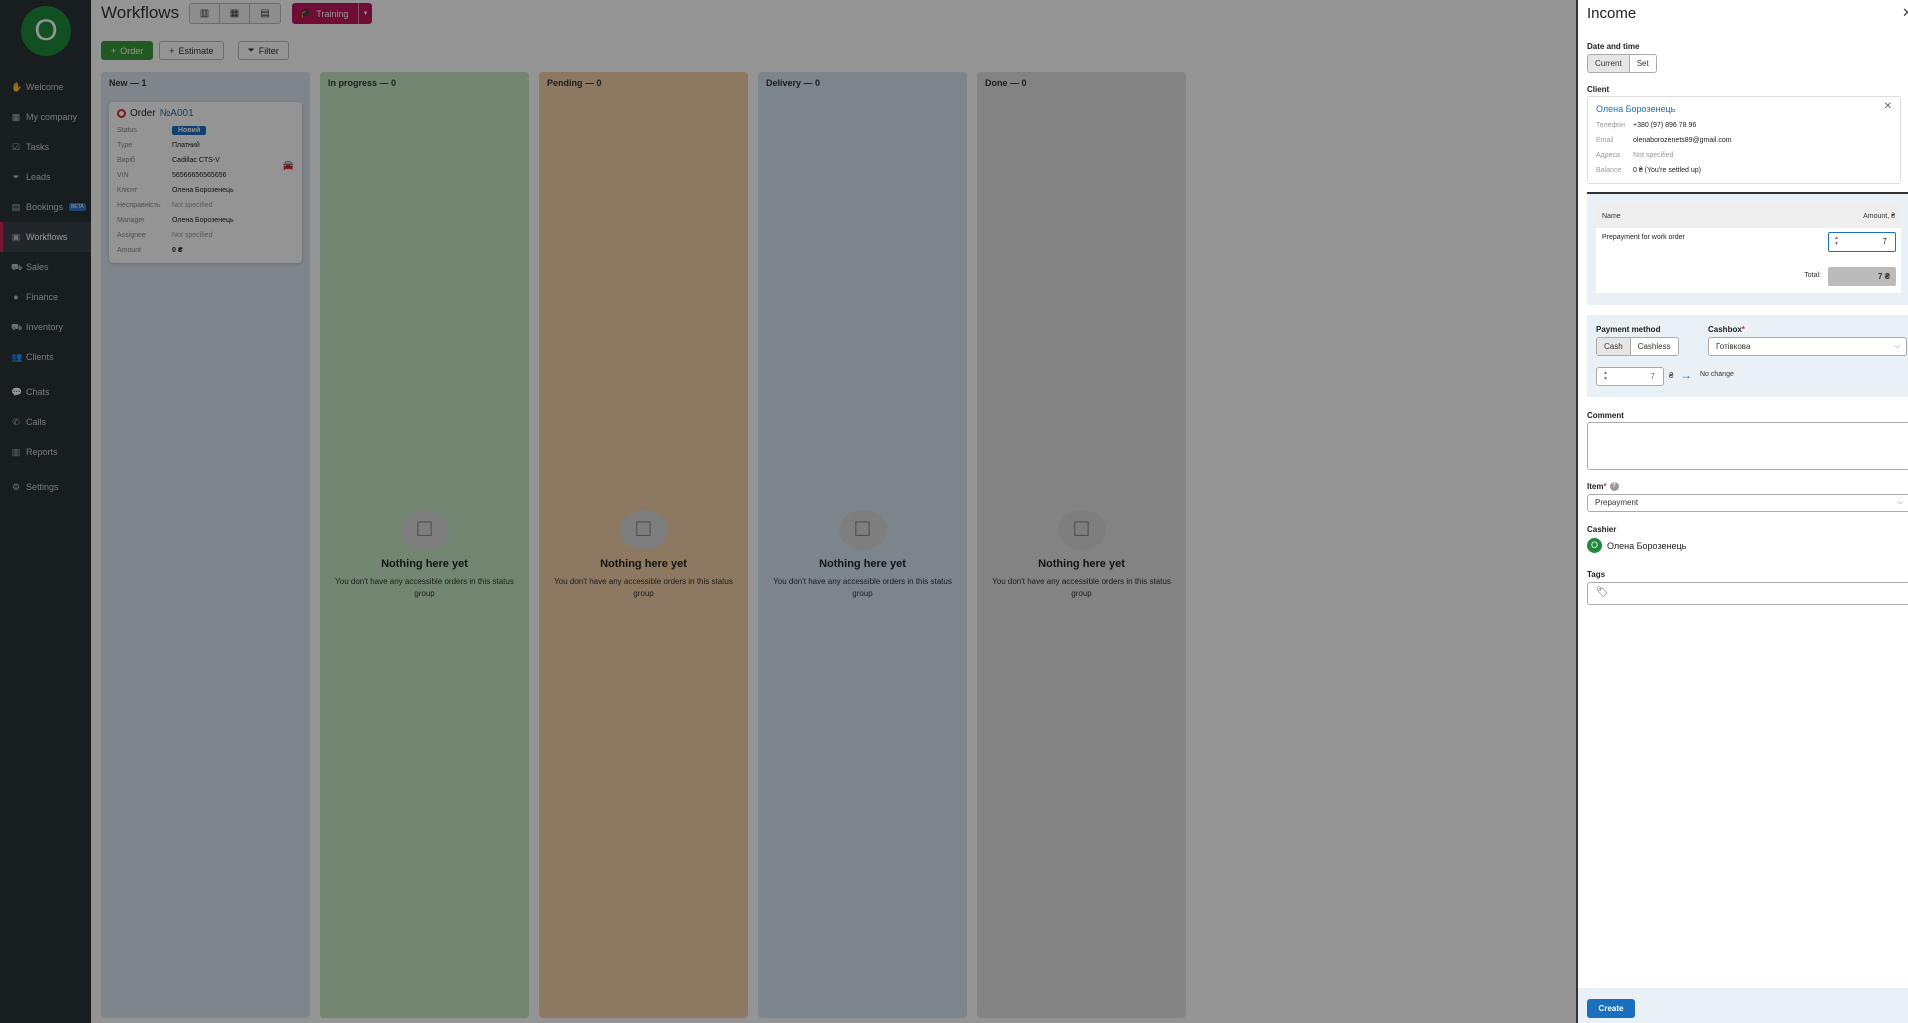 This screenshot has height=1023, width=1908. I want to click on date-set-button: Set, so click(1642, 63).